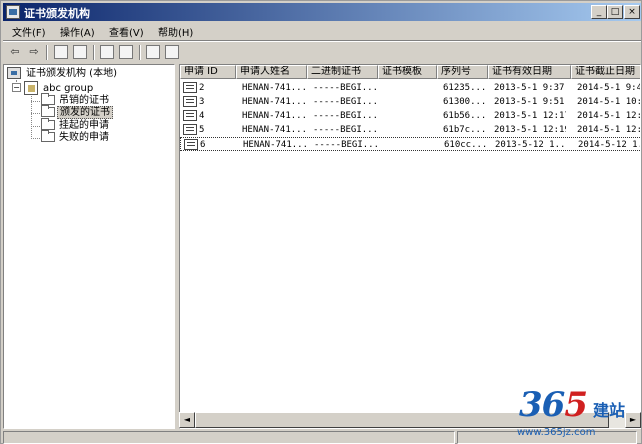  Describe the element at coordinates (529, 88) in the screenshot. I see `cell-valid-from: 2013-5-1 9:37` at that location.